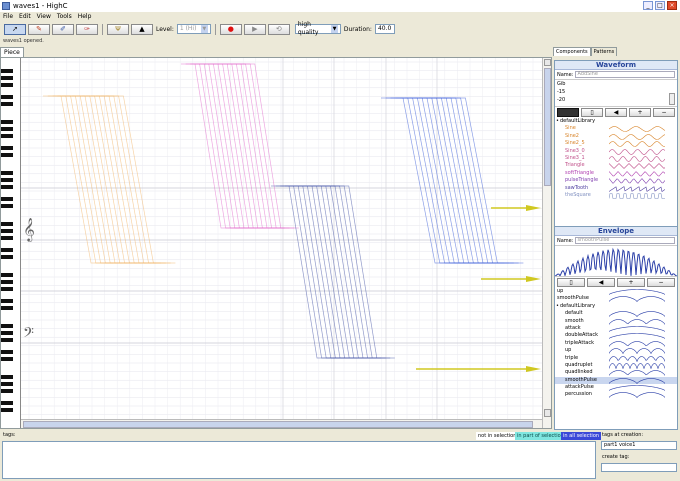 The width and height of the screenshot is (680, 481). I want to click on menu-help: Help, so click(85, 16).